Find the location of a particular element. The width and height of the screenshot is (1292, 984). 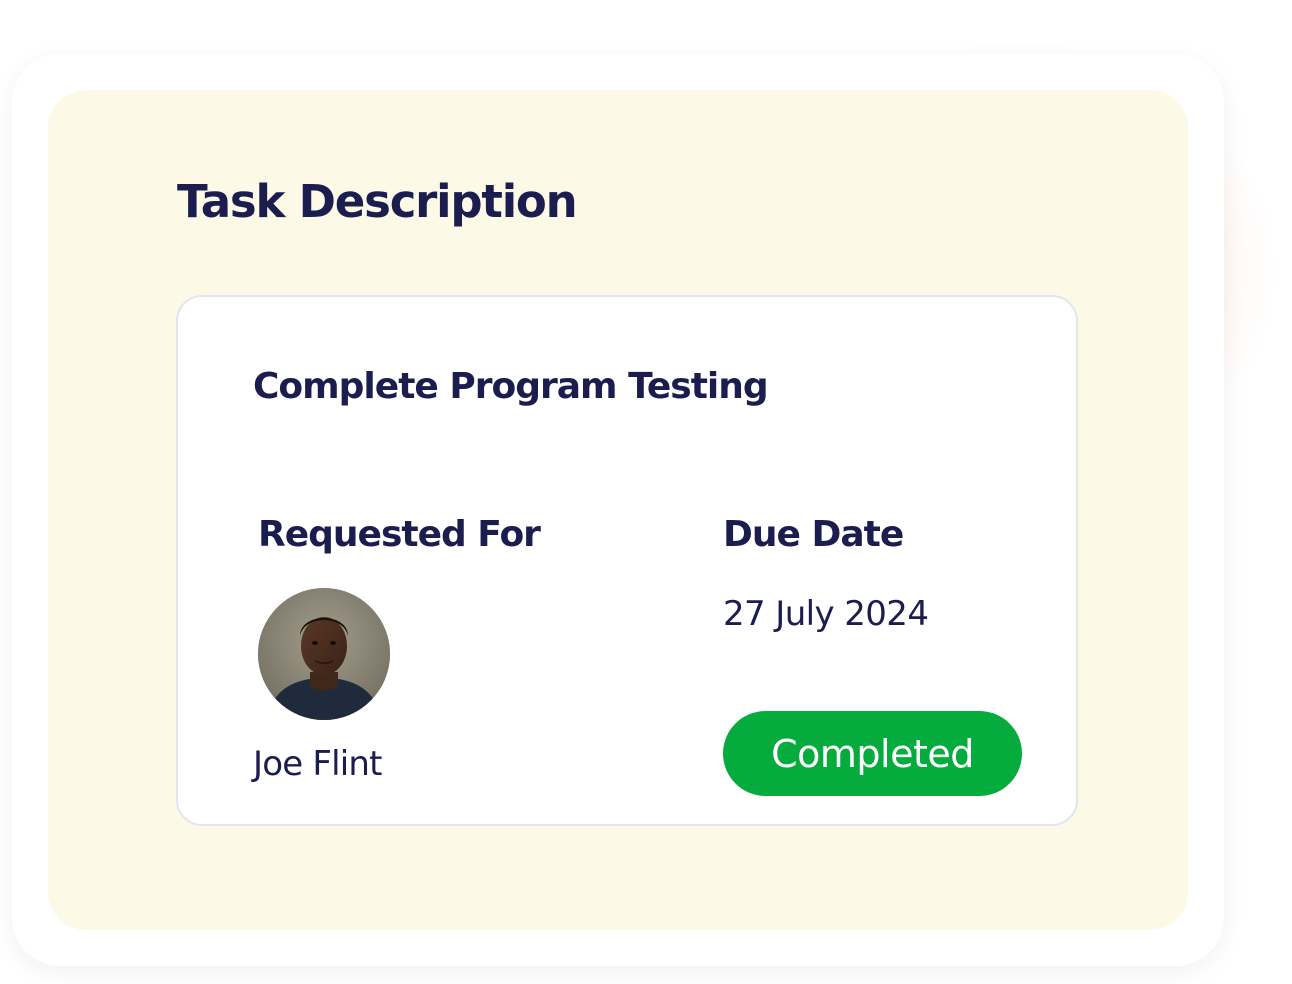

avatar-photo-icon is located at coordinates (324, 654).